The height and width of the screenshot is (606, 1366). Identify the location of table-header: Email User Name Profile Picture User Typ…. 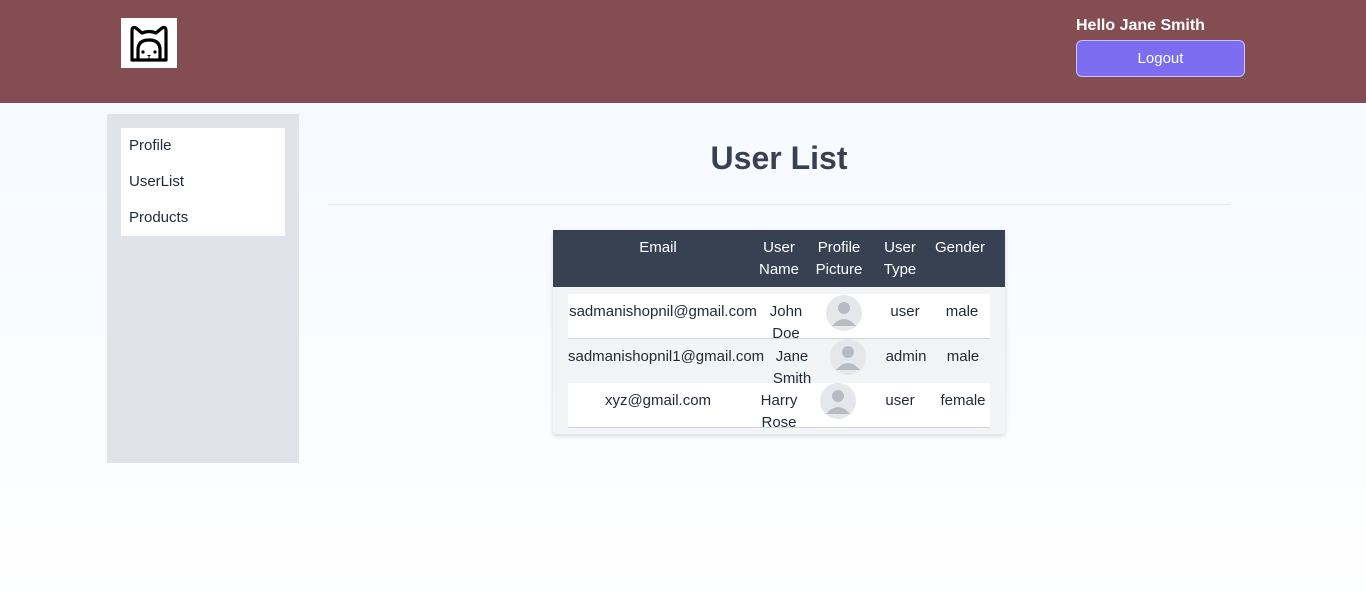
(779, 258).